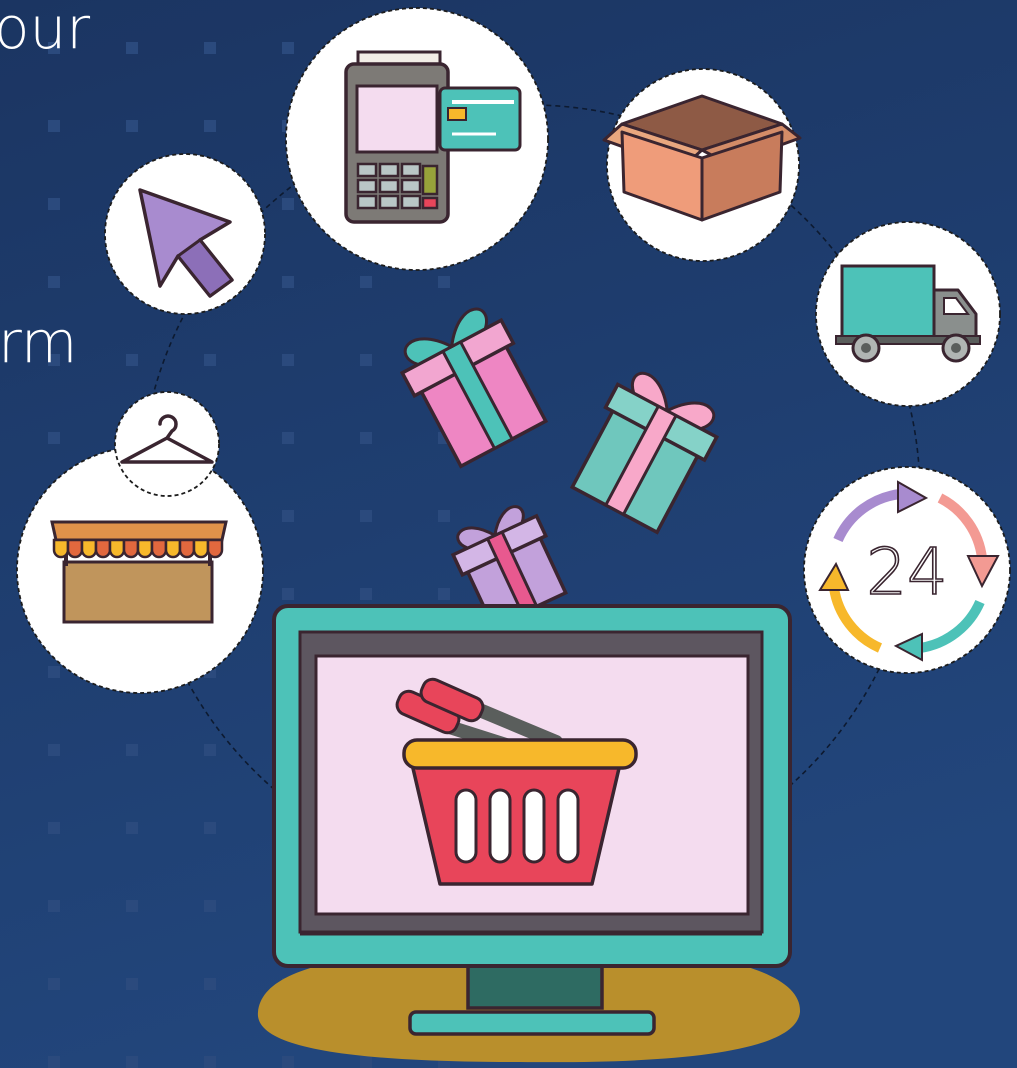 This screenshot has height=1068, width=1017. Describe the element at coordinates (45, 31) in the screenshot. I see `headline-fragment-1: our` at that location.